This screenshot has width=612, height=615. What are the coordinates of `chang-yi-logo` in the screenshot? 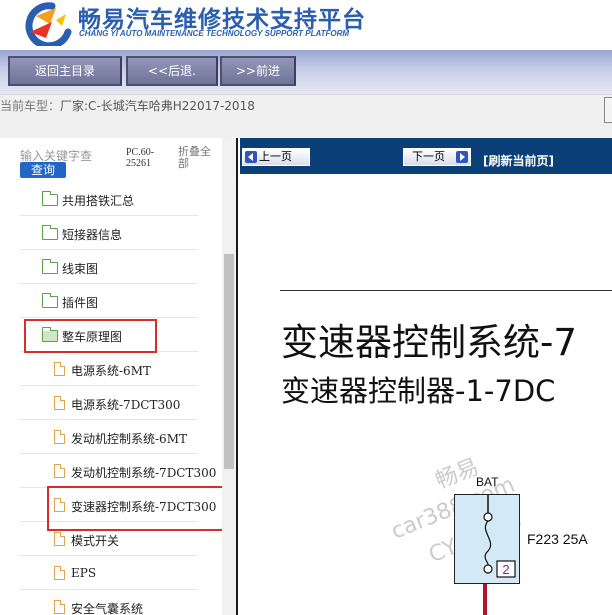 It's located at (48, 24).